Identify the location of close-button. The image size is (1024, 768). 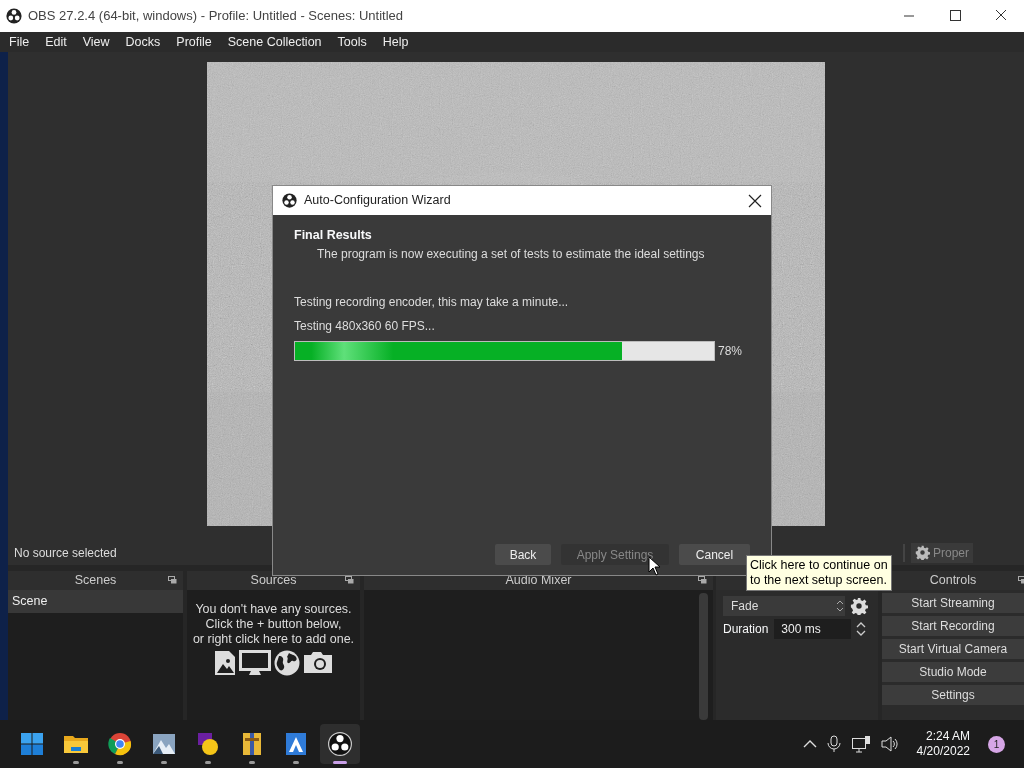
(755, 200).